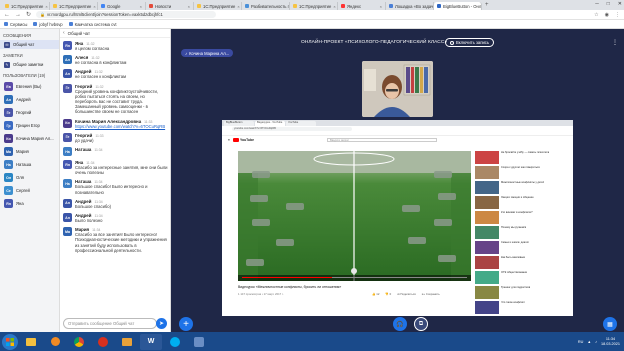  What do you see at coordinates (92, 24) in the screenshot?
I see `bookmark-item: Камчатка система cvt` at bounding box center [92, 24].